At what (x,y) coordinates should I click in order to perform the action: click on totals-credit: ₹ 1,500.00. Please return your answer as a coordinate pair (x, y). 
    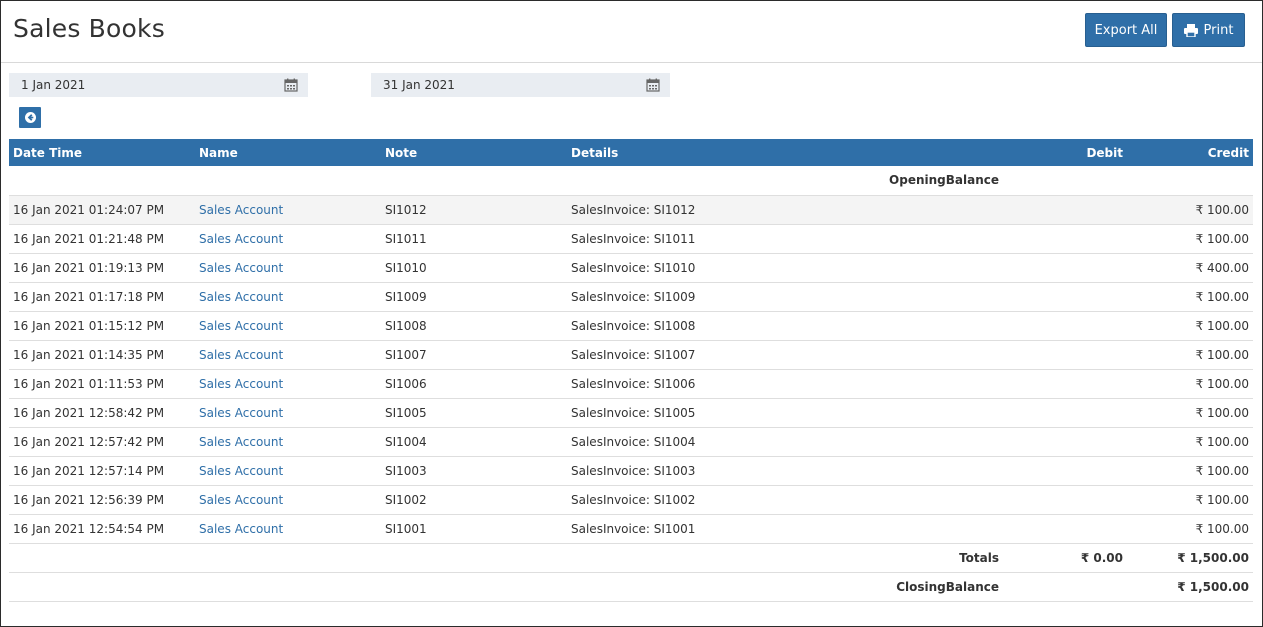
    Looking at the image, I should click on (1213, 557).